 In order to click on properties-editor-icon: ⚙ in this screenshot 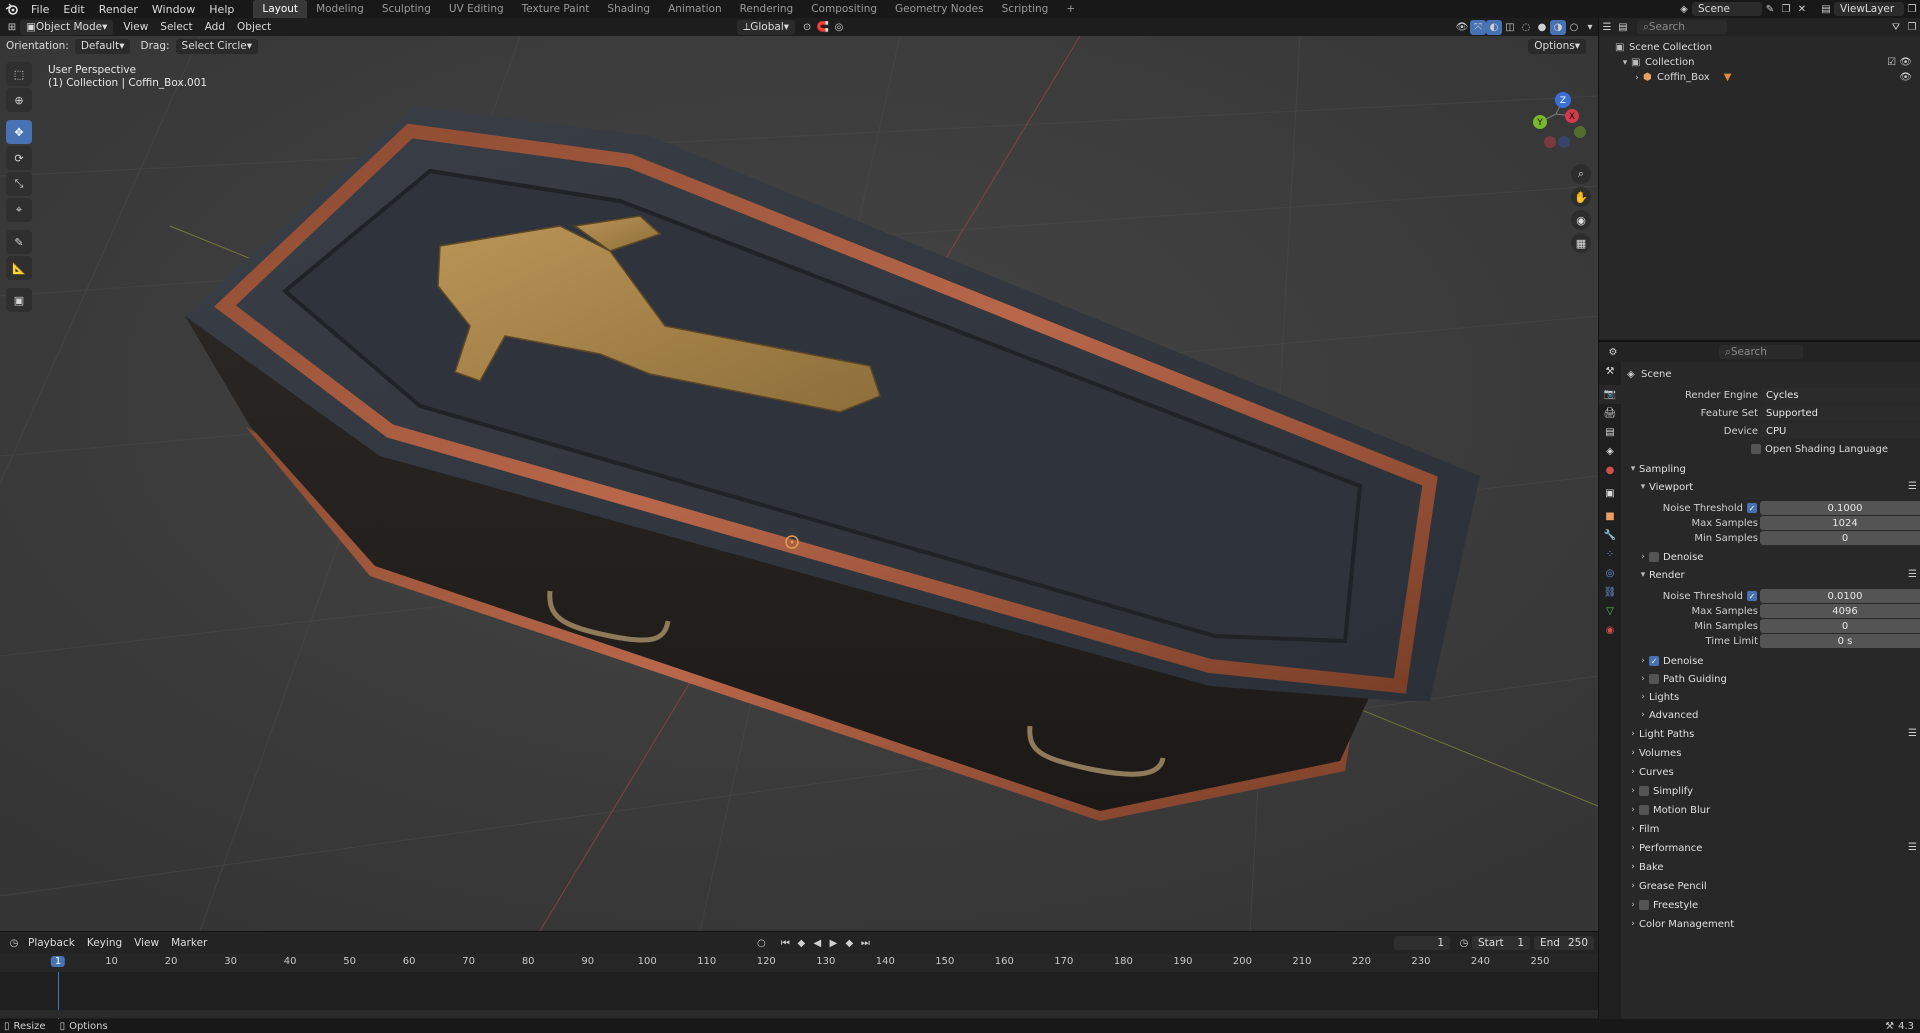, I will do `click(1613, 352)`.